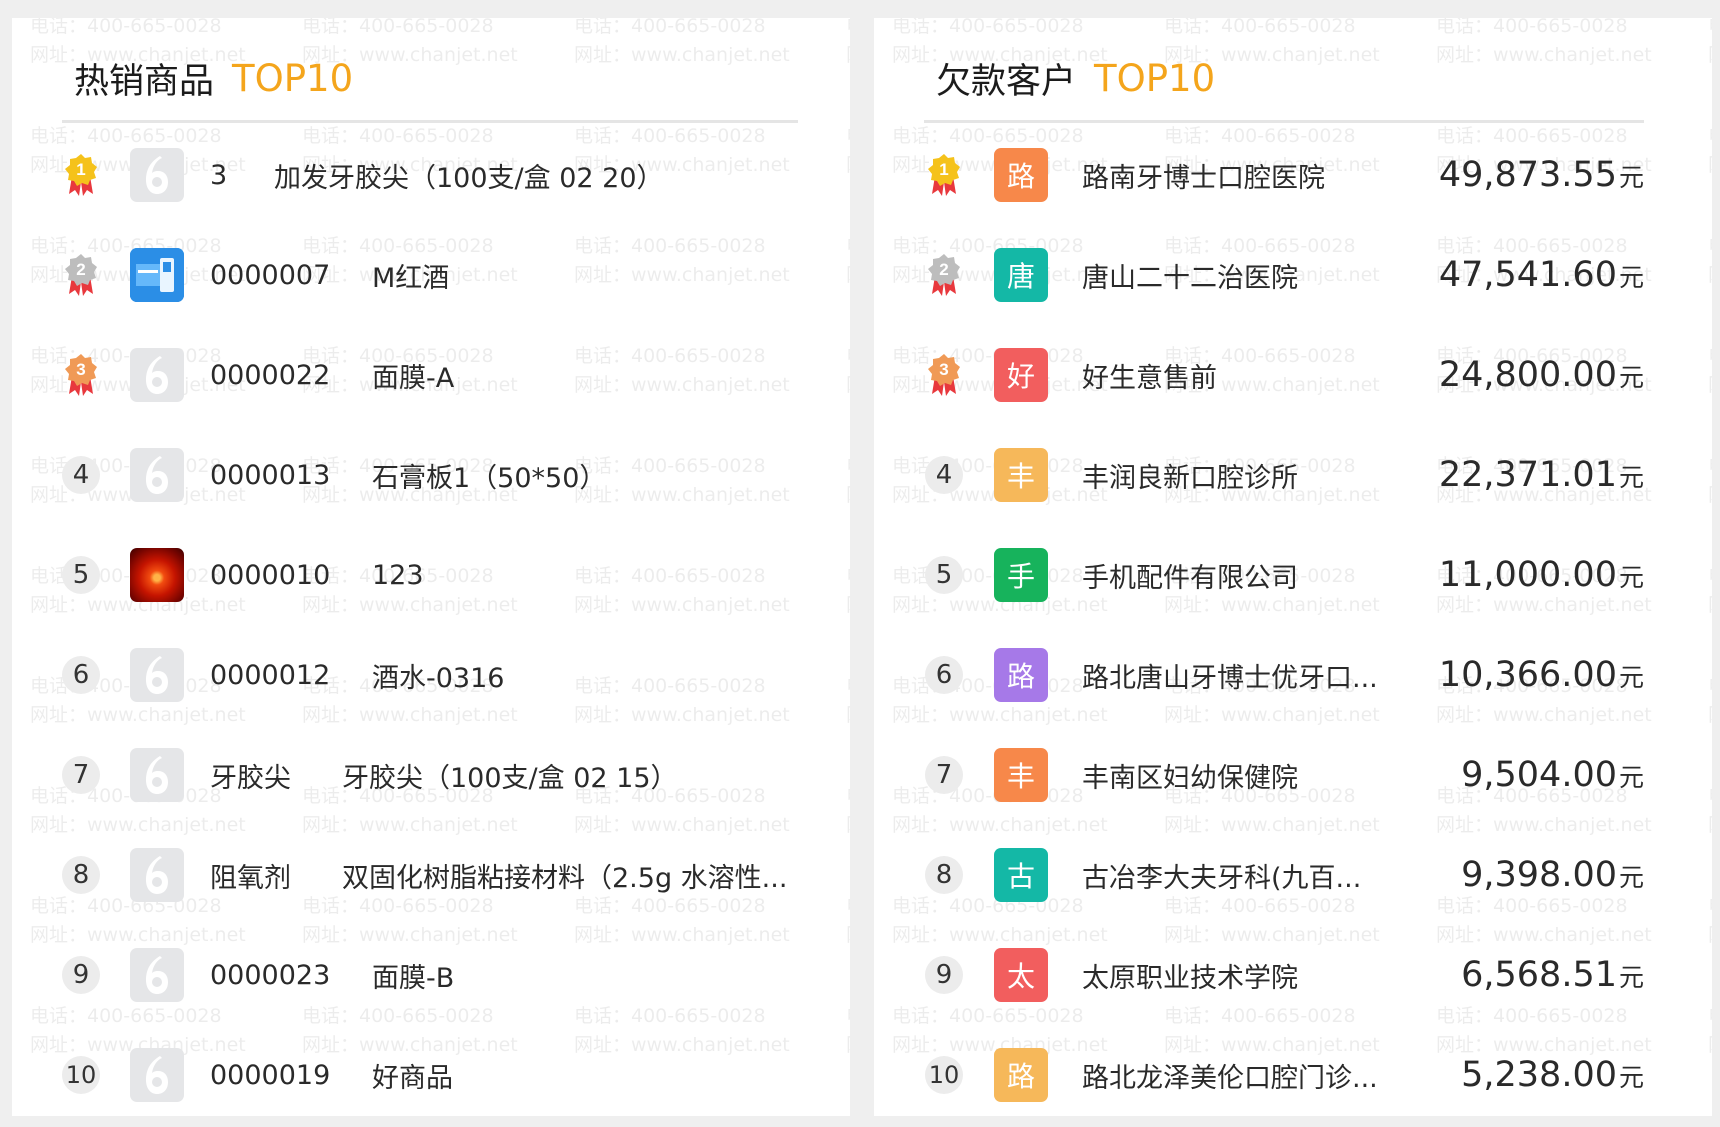 This screenshot has width=1720, height=1127. I want to click on customer-row: 1 路 路南牙博士口腔医院 49,873.55 元, so click(1293, 175).